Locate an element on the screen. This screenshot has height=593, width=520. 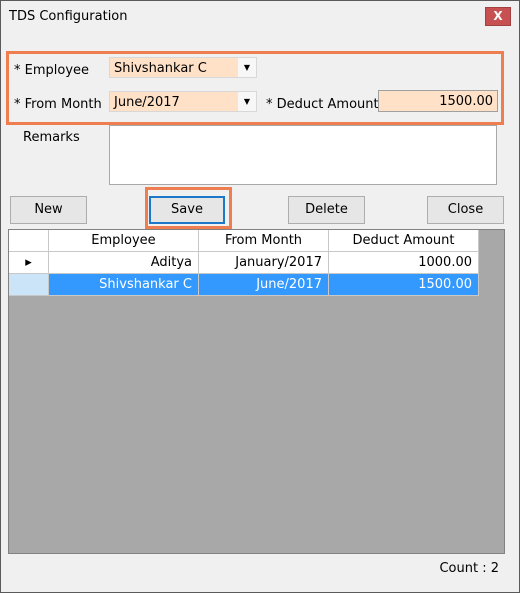
from-month-value: June/2017 is located at coordinates (147, 102).